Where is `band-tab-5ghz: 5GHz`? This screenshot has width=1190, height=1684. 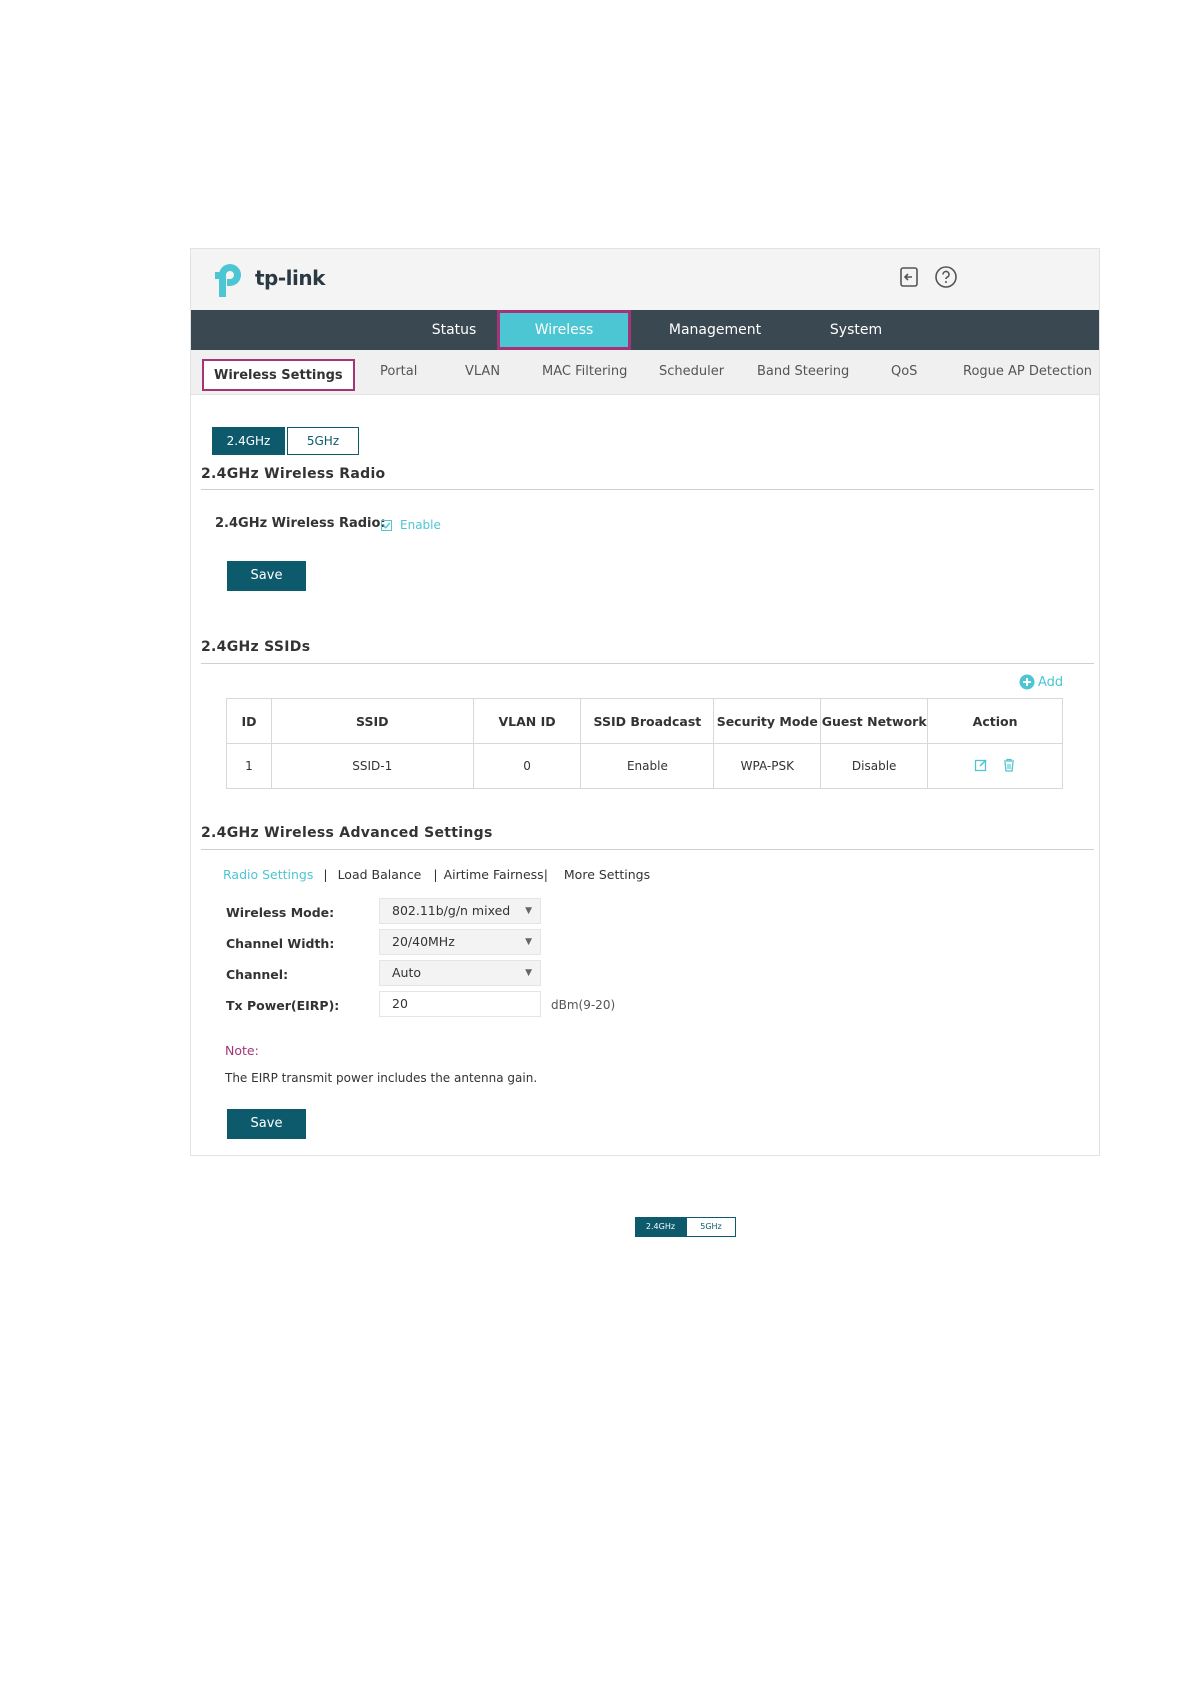 band-tab-5ghz: 5GHz is located at coordinates (323, 441).